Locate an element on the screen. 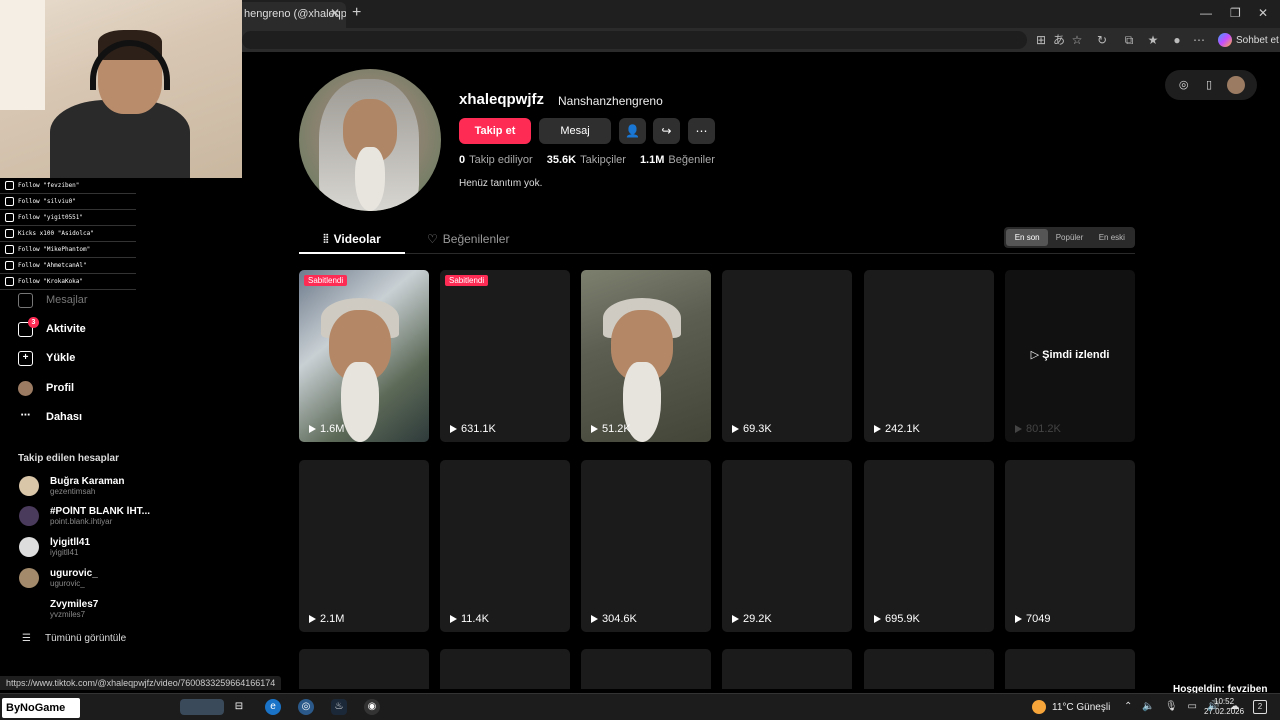  video-card: 2.1M is located at coordinates (364, 546).